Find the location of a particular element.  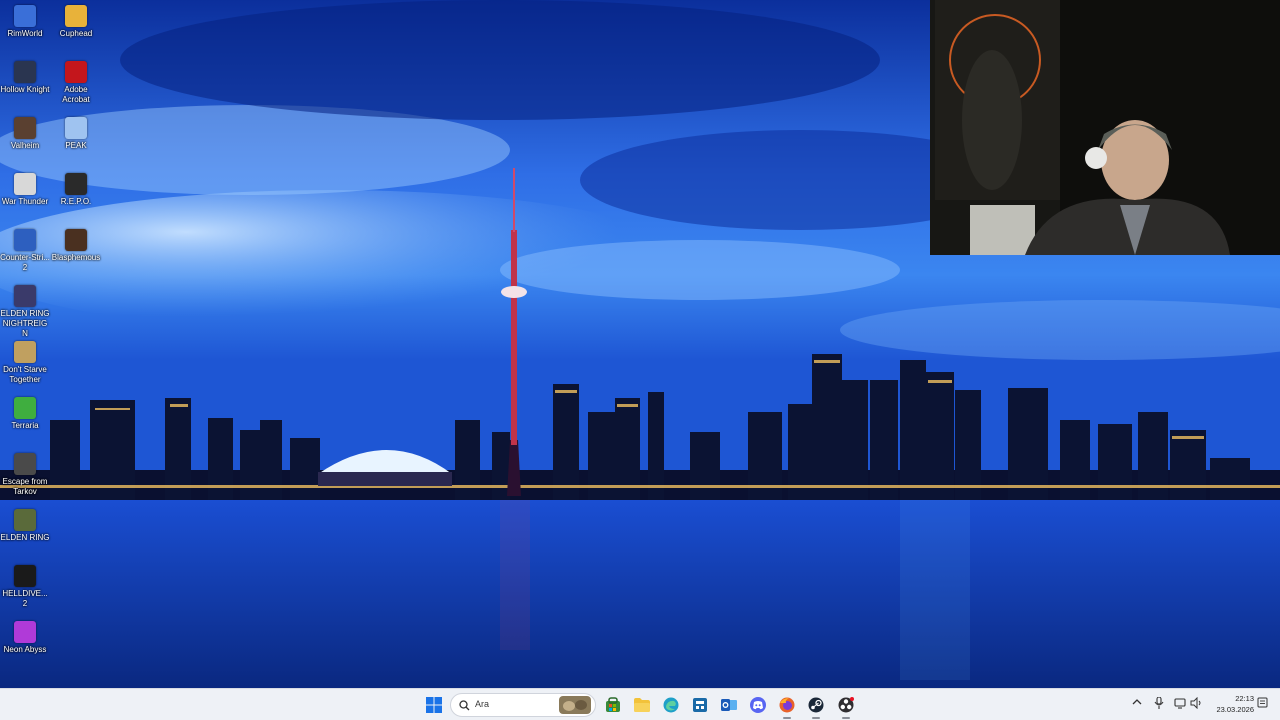

helldivers-icon is located at coordinates (25, 576).